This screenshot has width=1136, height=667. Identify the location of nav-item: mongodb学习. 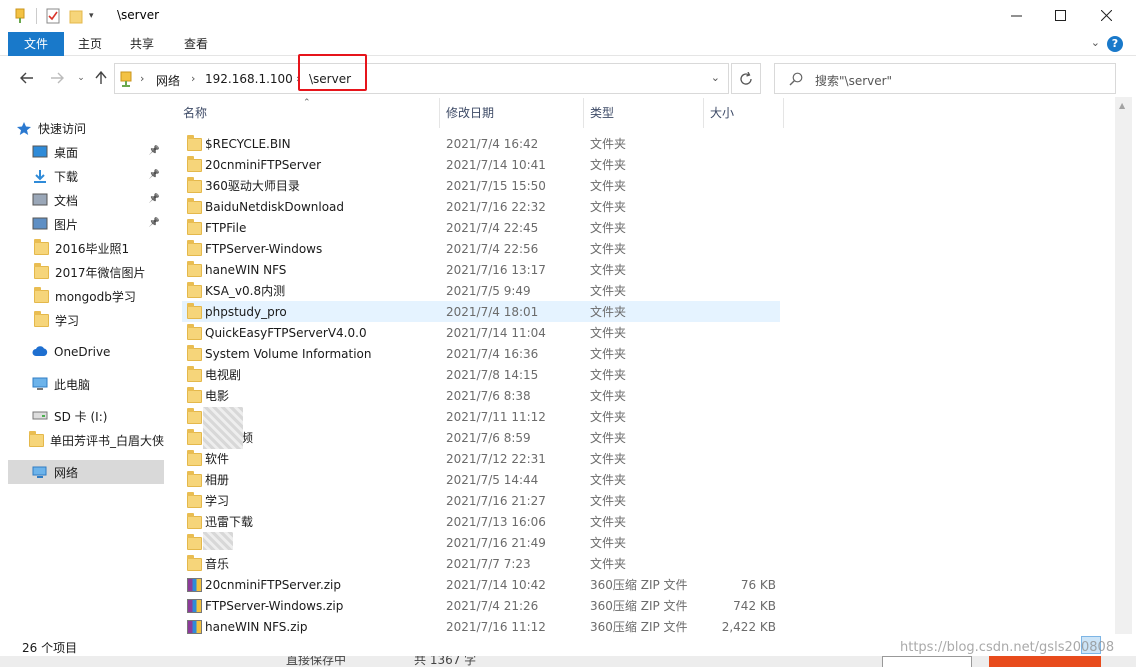
(86, 296).